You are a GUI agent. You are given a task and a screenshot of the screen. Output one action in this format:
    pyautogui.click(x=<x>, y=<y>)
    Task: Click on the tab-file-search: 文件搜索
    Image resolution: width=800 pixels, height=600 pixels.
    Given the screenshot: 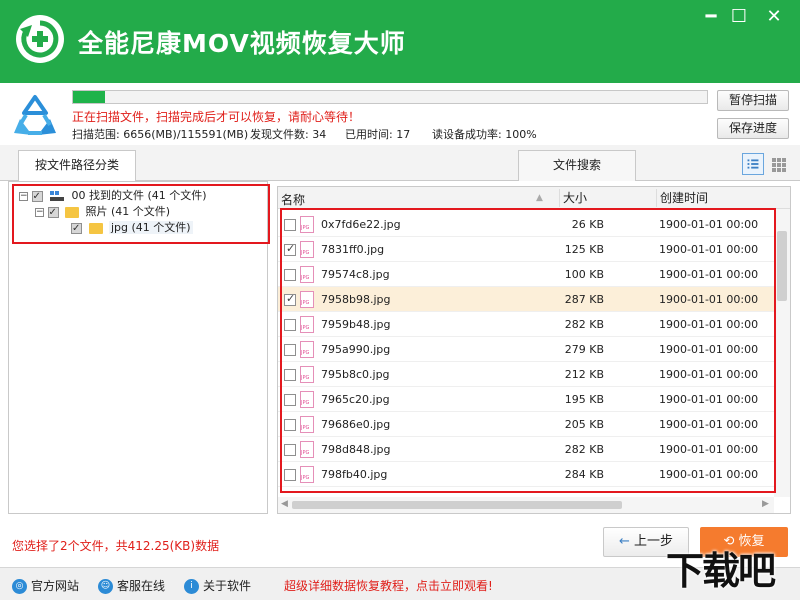 What is the action you would take?
    pyautogui.click(x=577, y=165)
    